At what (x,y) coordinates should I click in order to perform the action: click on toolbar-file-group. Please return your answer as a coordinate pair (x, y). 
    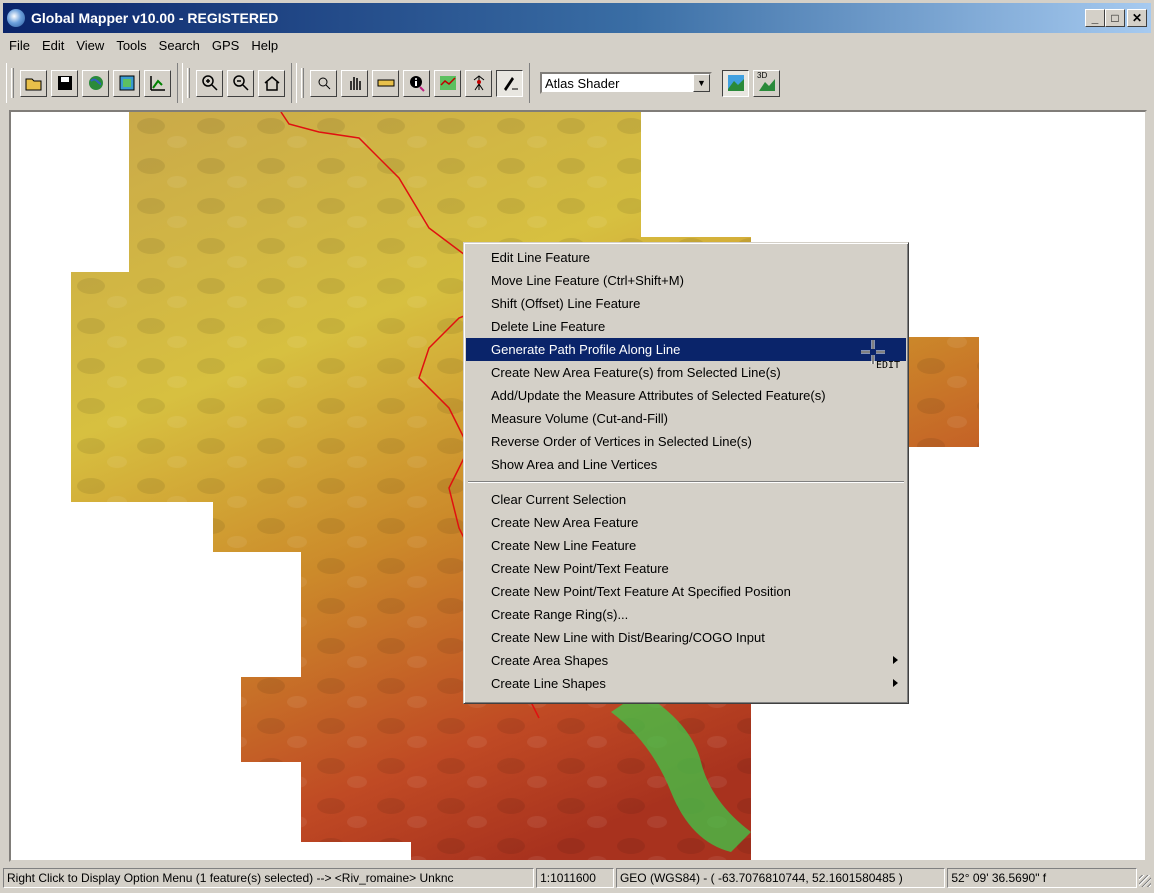
    Looking at the image, I should click on (92, 83).